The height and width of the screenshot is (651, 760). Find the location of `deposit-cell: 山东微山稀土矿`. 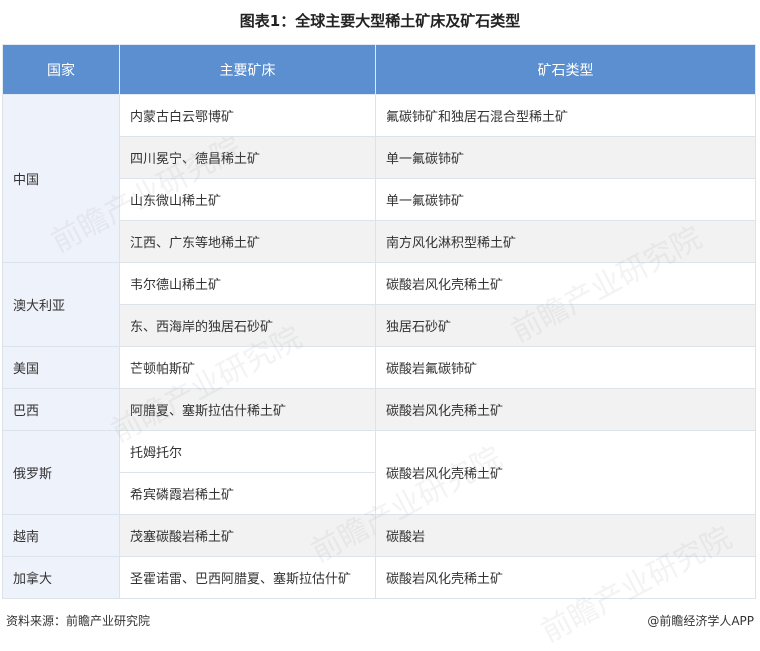

deposit-cell: 山东微山稀土矿 is located at coordinates (247, 199).